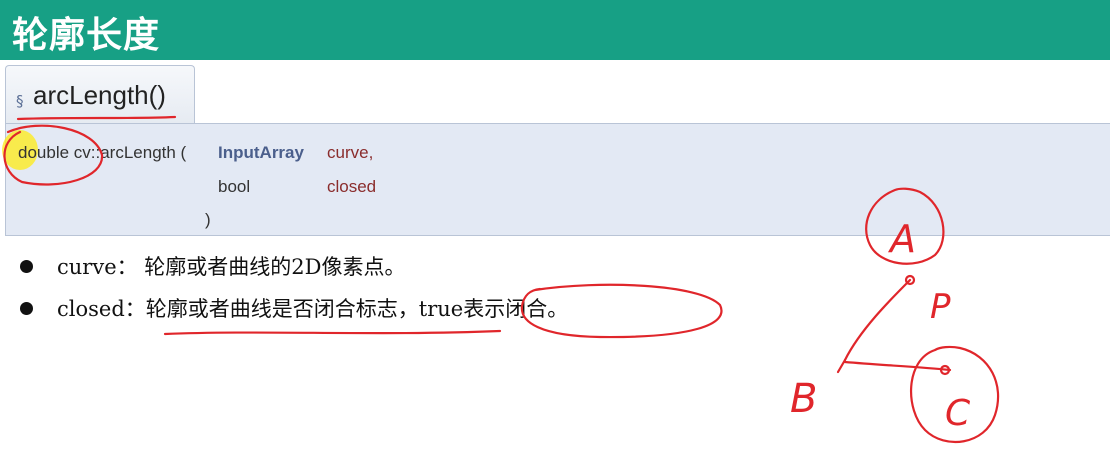  I want to click on param1-name: curve,, so click(350, 152).